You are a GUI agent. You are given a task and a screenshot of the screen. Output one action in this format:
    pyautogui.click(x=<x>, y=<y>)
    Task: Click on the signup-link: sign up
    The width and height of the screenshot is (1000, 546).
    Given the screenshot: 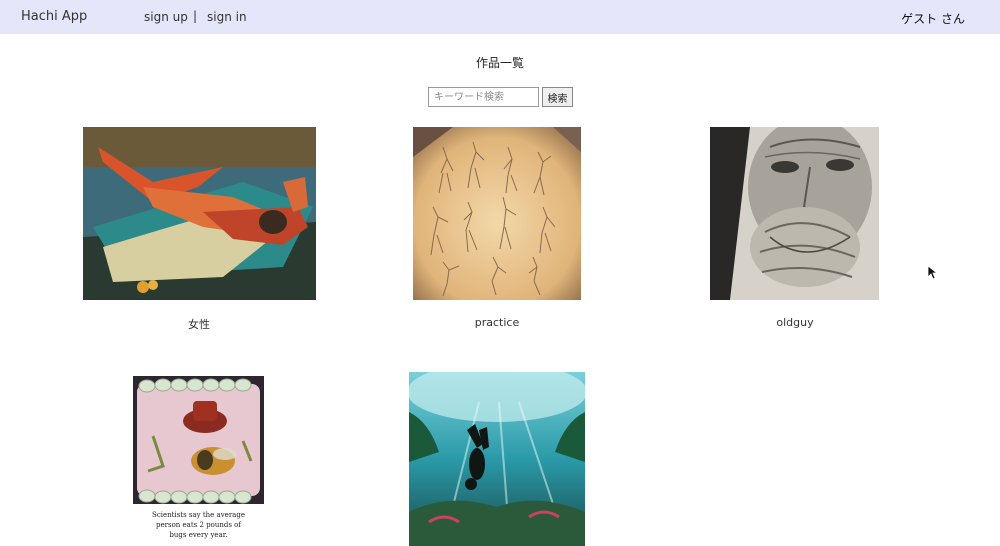 What is the action you would take?
    pyautogui.click(x=166, y=17)
    